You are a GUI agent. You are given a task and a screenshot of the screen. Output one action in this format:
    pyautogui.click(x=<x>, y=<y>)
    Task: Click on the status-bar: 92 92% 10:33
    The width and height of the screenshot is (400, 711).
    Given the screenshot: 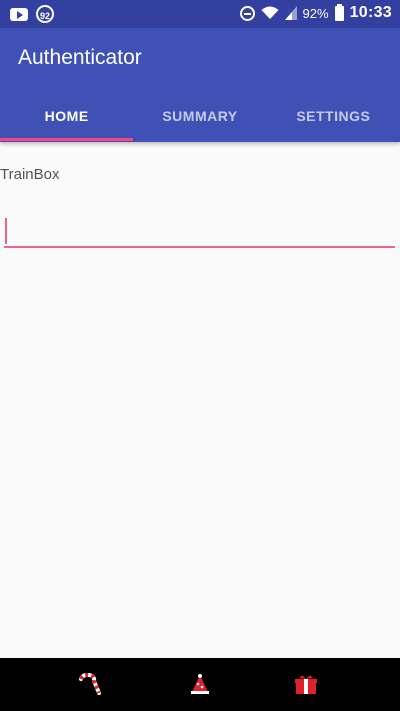 What is the action you would take?
    pyautogui.click(x=200, y=14)
    